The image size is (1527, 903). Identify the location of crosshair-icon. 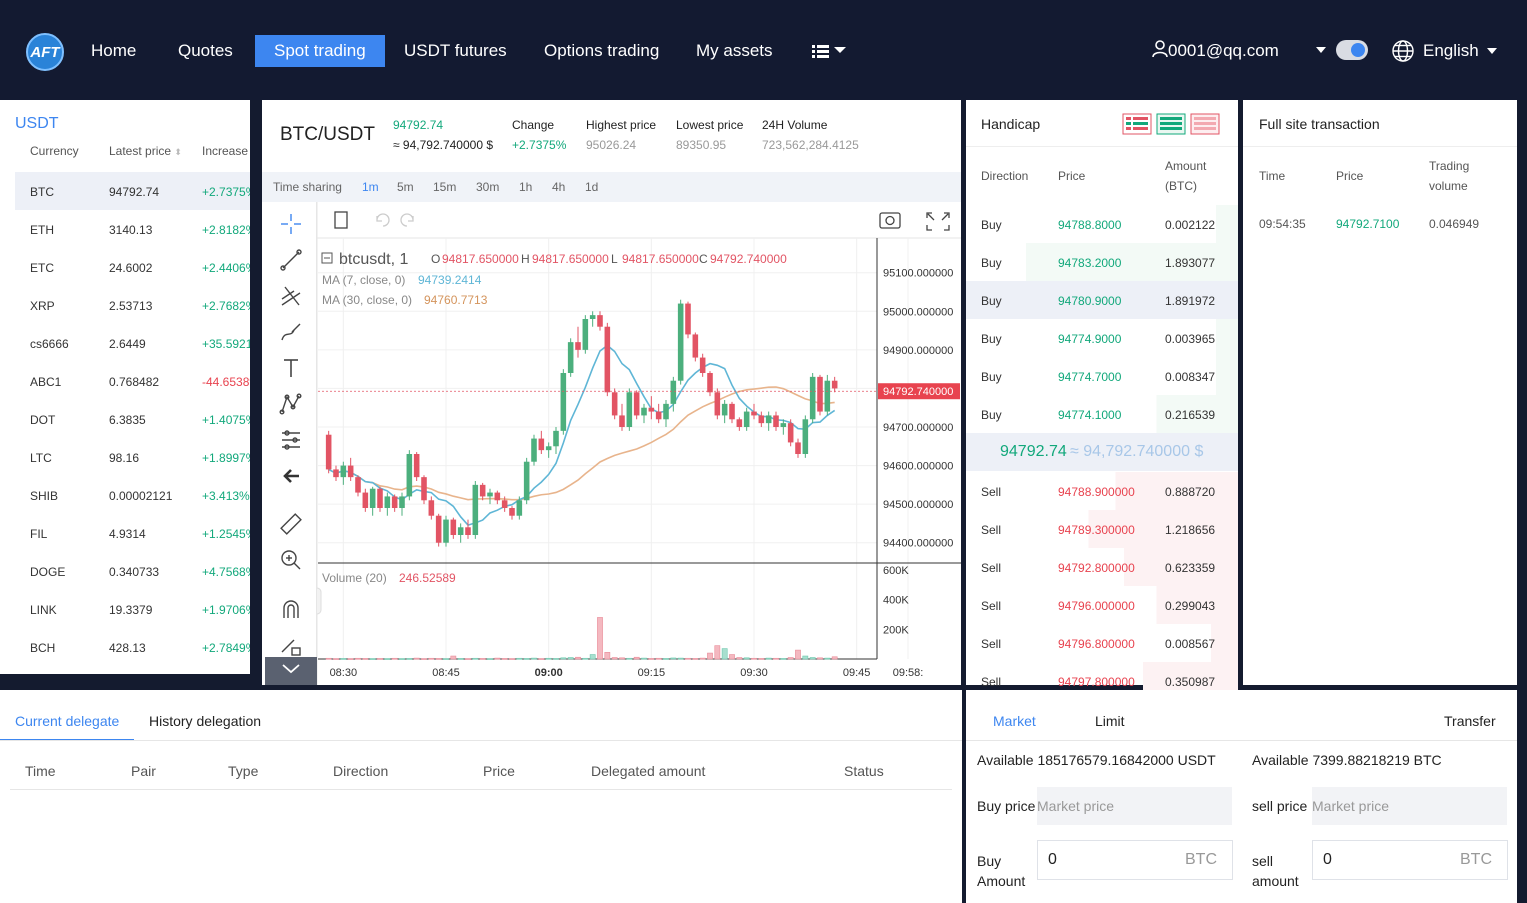
(291, 224).